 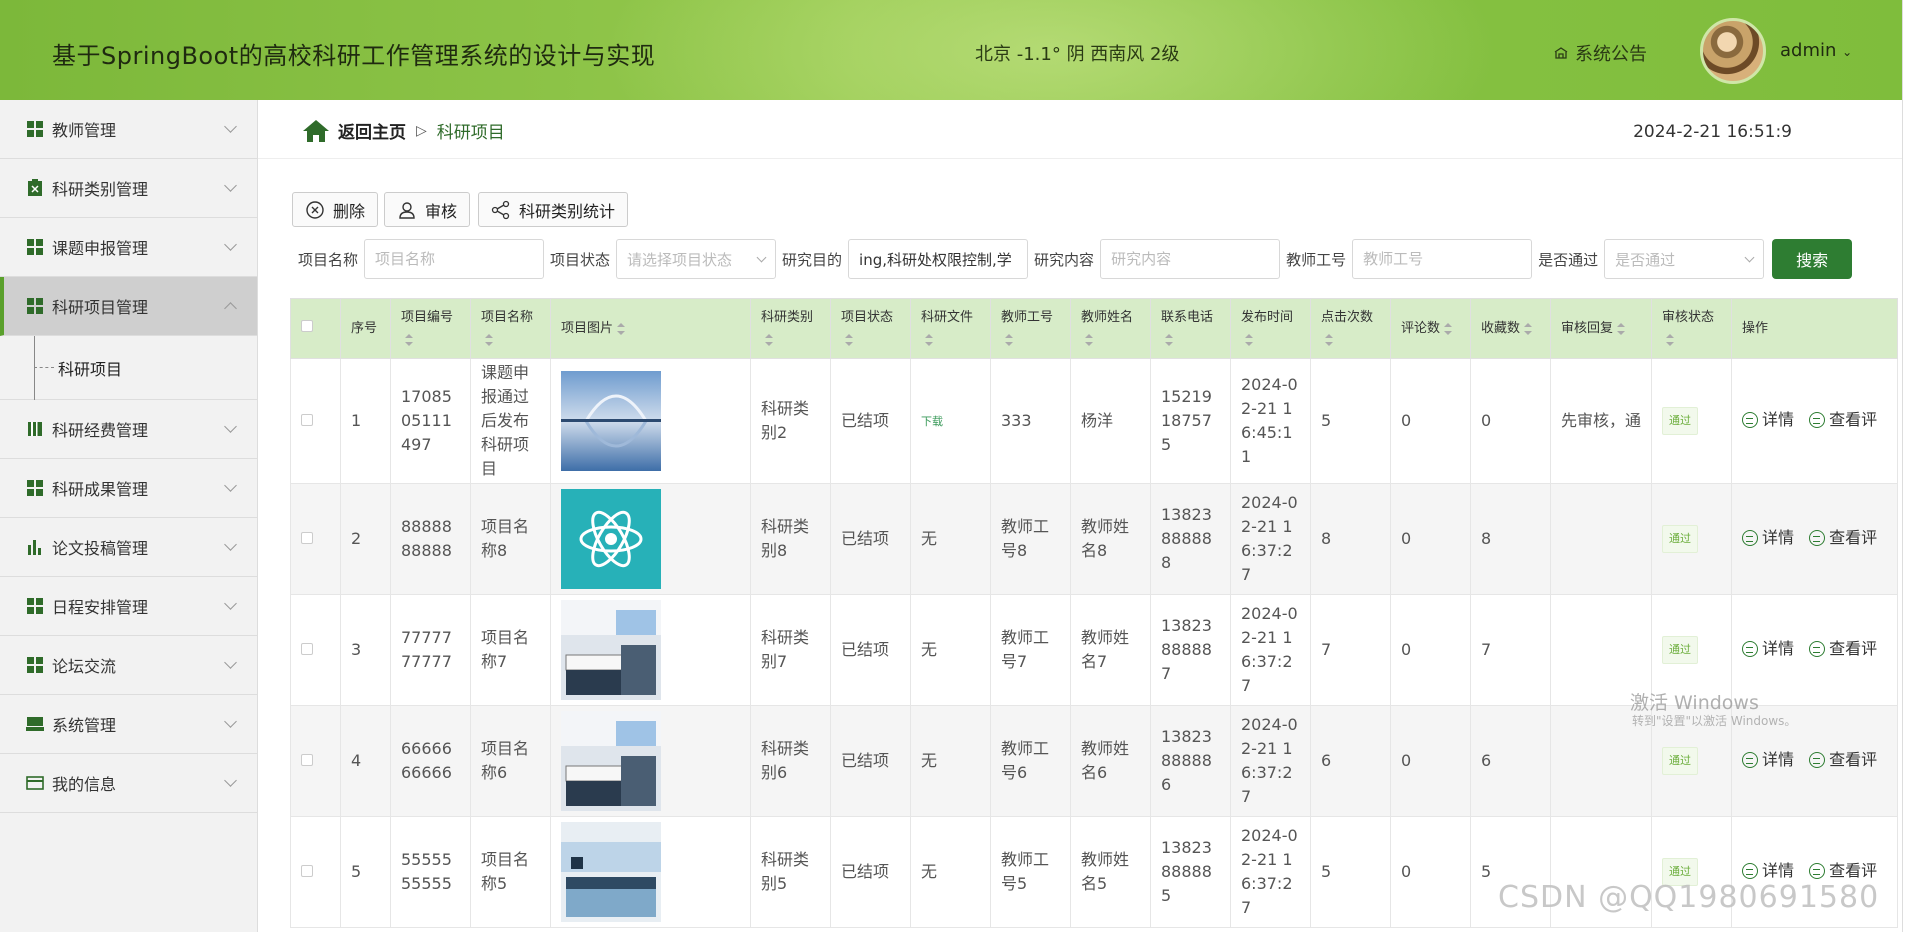 I want to click on category-stats-button: 科研类别统计, so click(x=553, y=209).